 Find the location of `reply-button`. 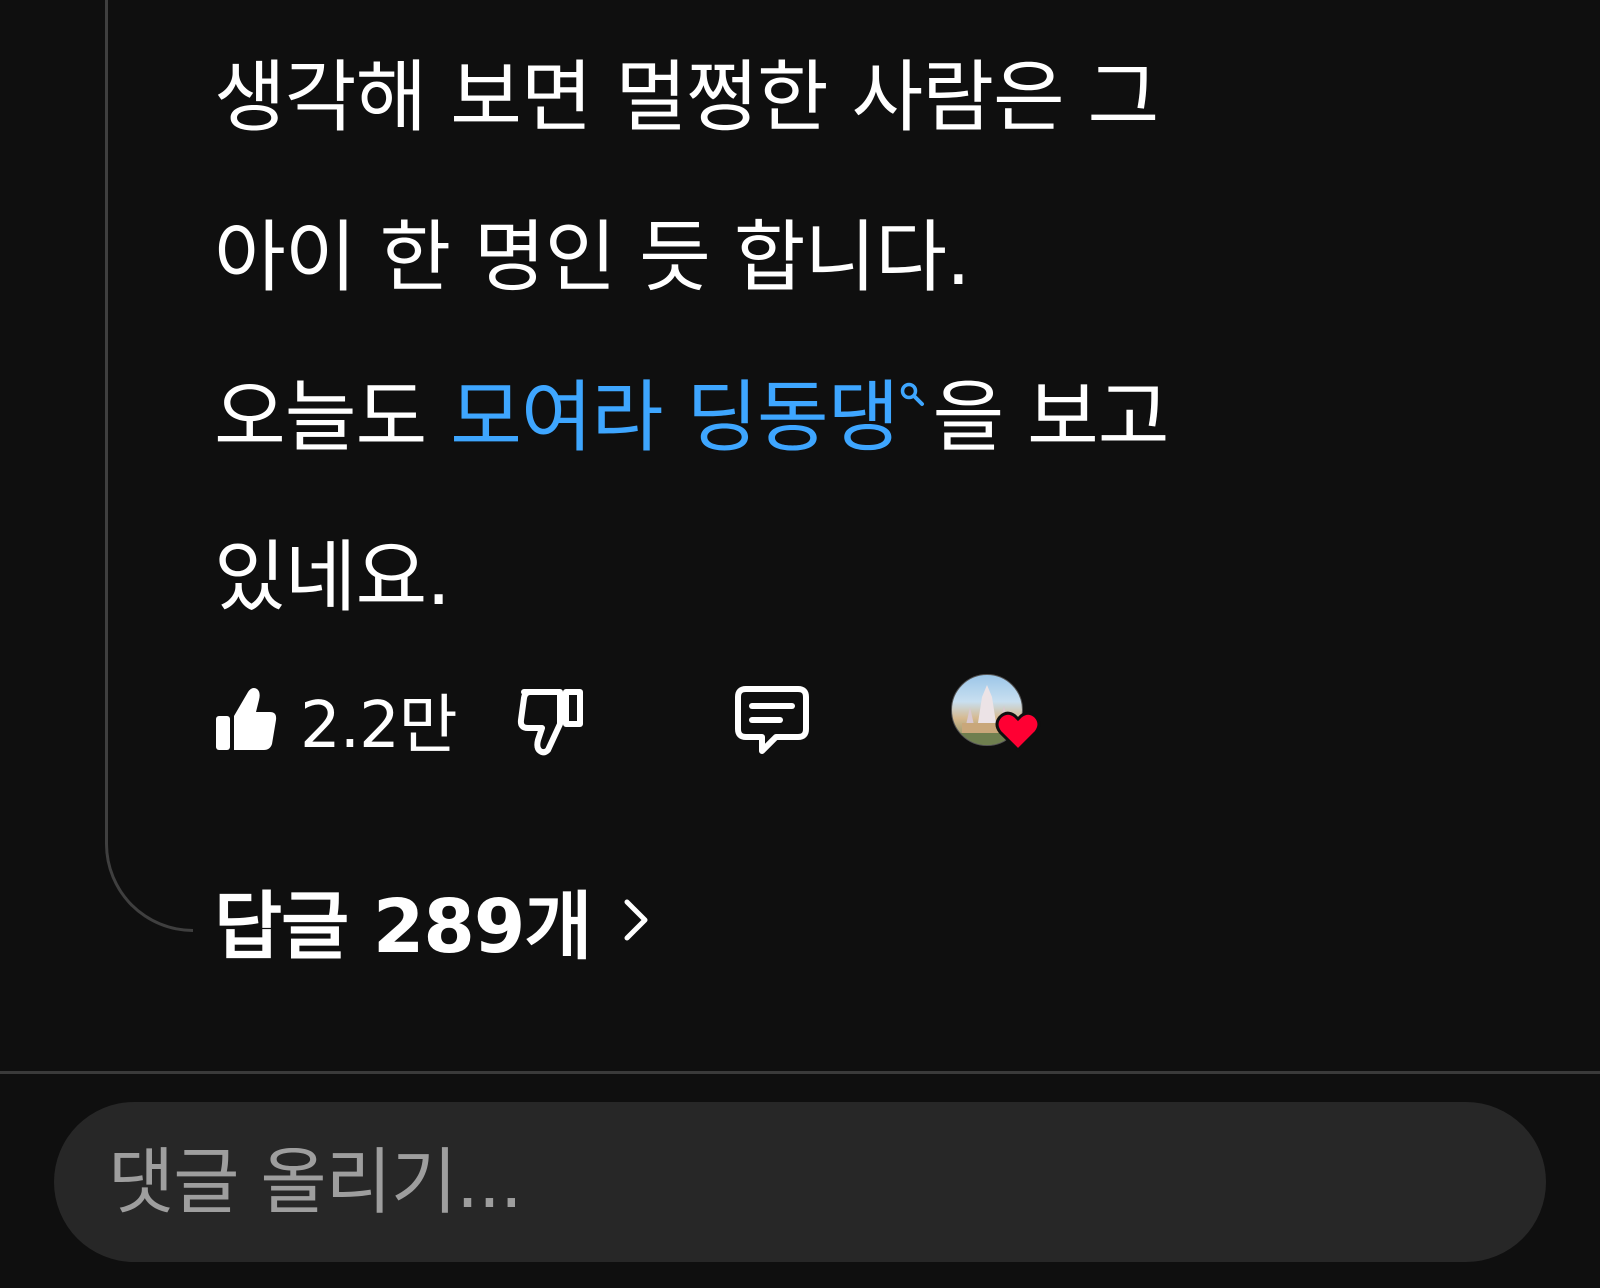

reply-button is located at coordinates (772, 720).